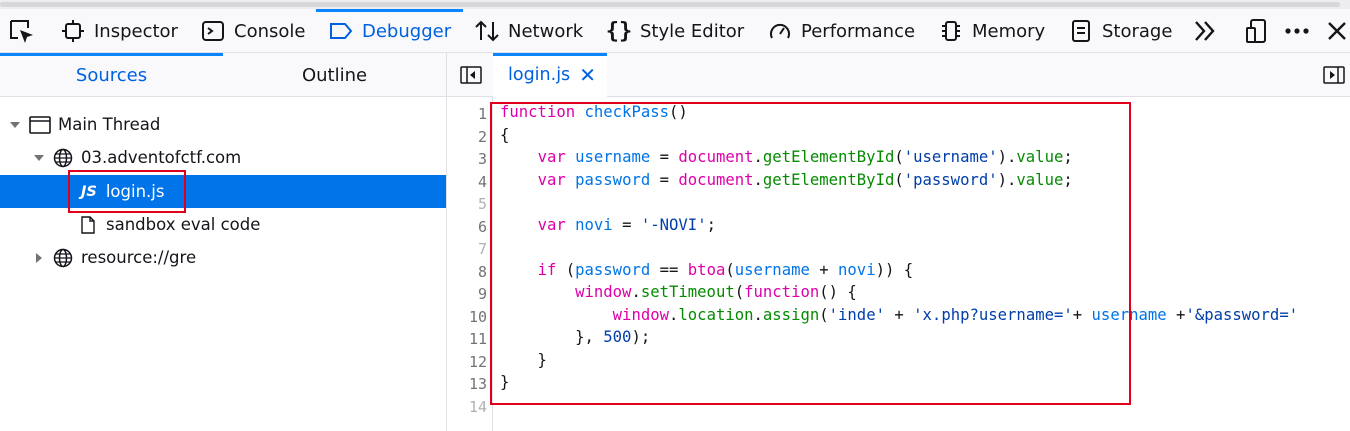 This screenshot has width=1350, height=431. Describe the element at coordinates (139, 257) in the screenshot. I see `tree-item-label: resource://gre` at that location.